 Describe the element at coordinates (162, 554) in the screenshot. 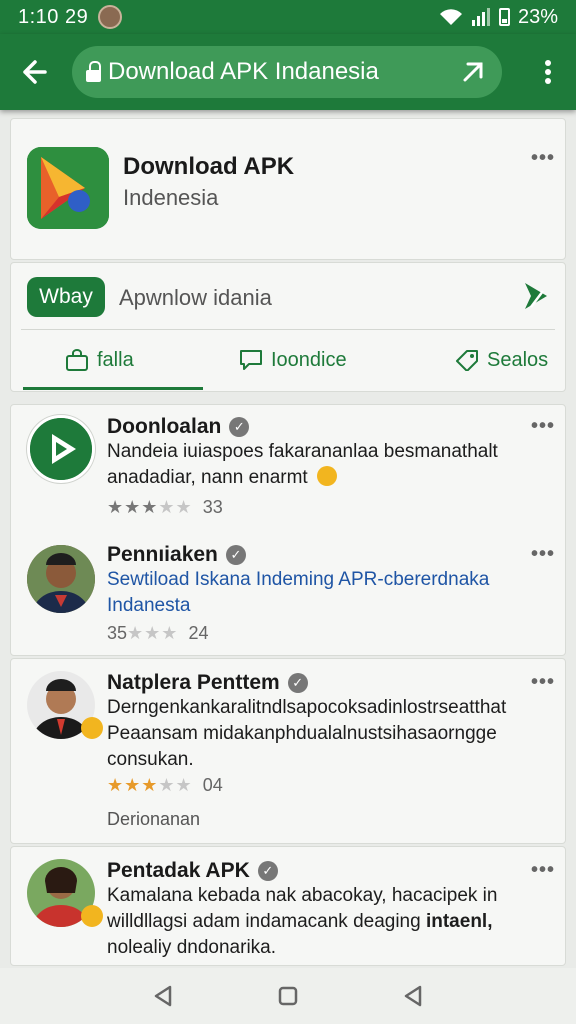

I see `post-author-name: Pennıiaken` at that location.